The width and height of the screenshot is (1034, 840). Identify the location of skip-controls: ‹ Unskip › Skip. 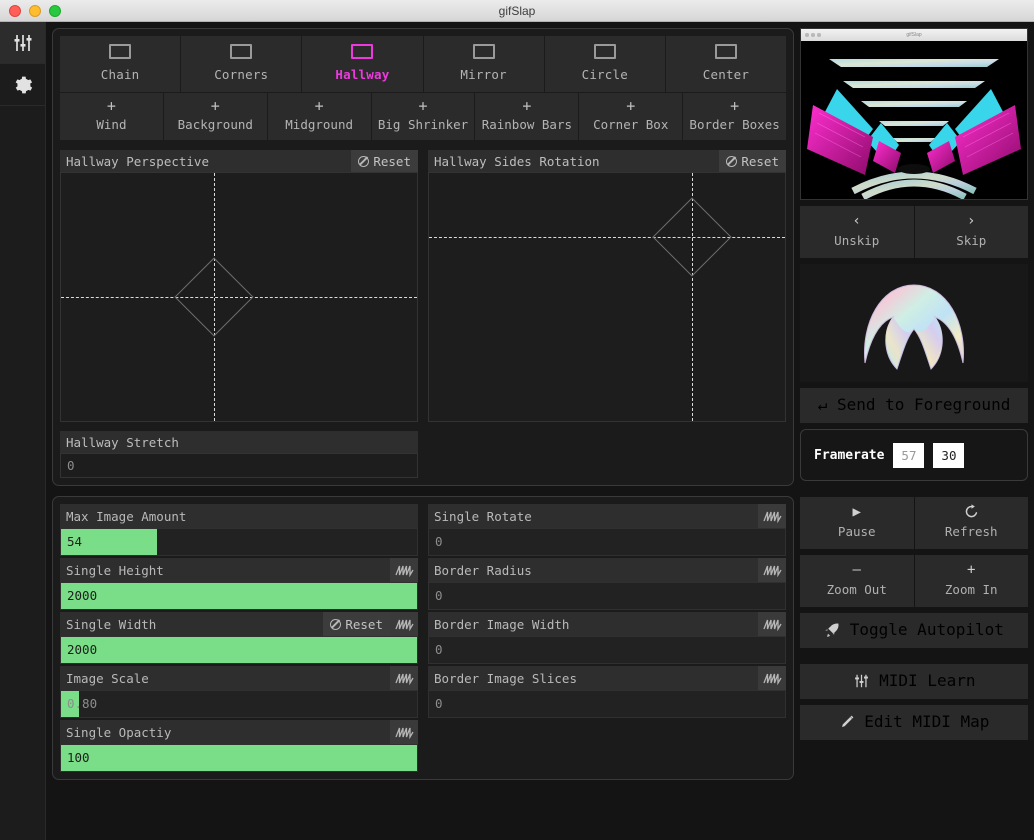
(914, 232).